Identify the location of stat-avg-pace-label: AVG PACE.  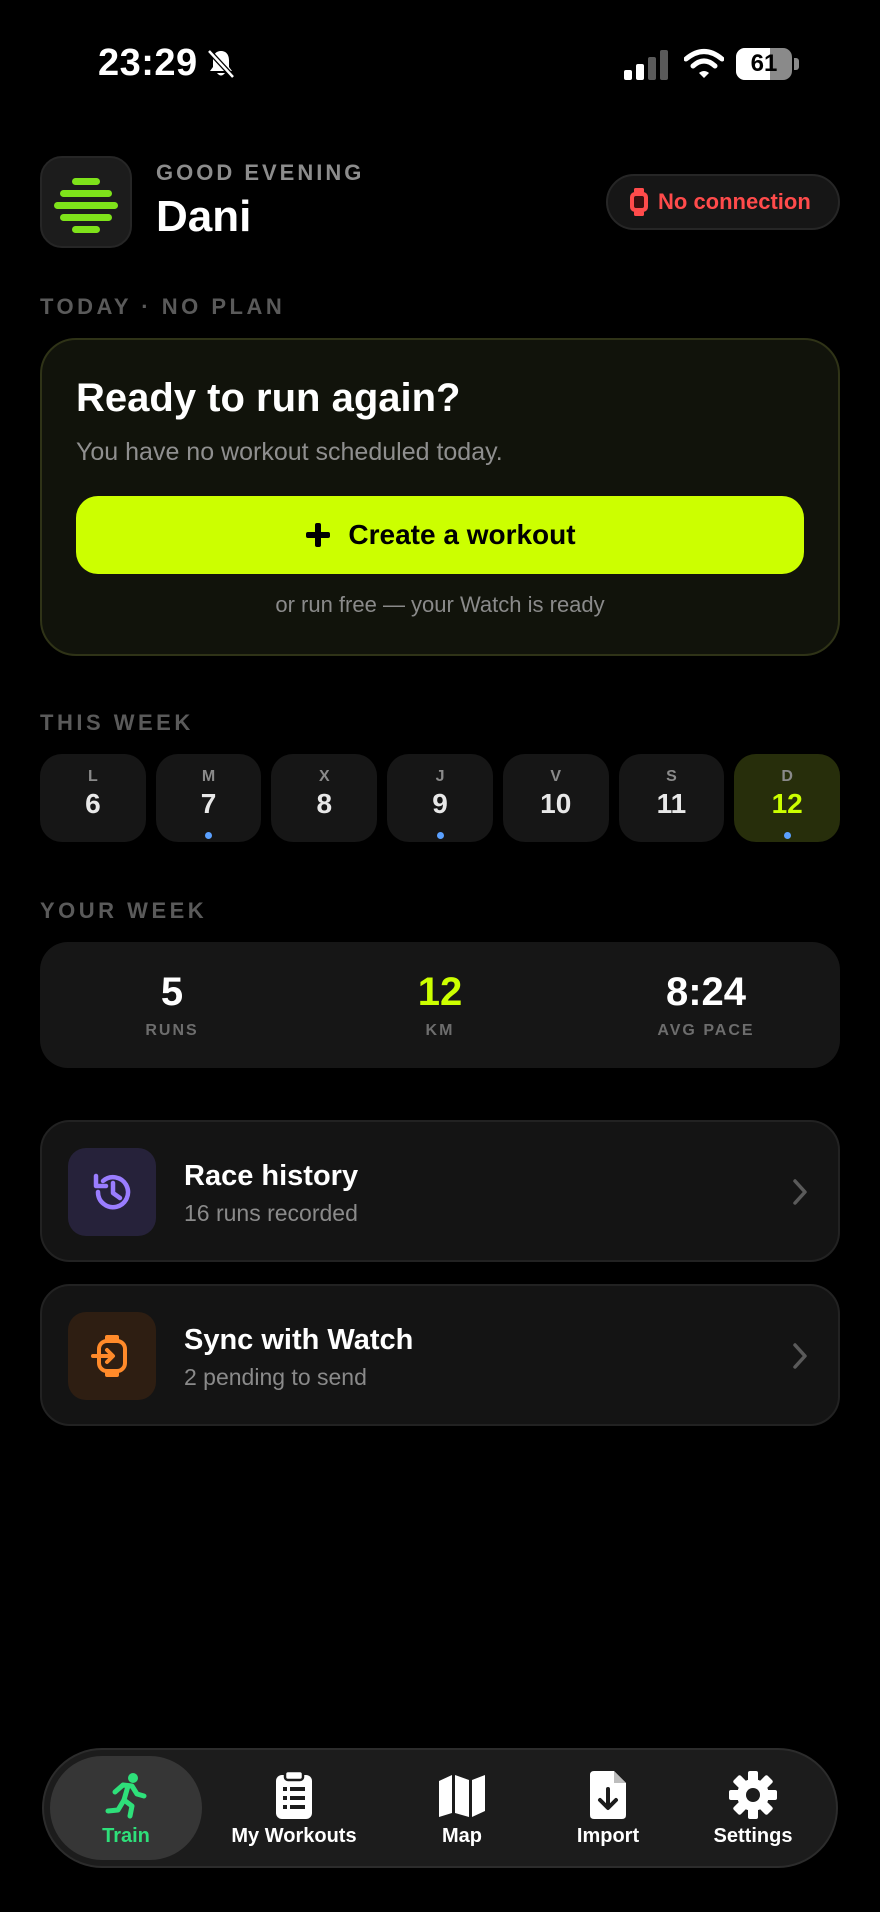
(706, 1030).